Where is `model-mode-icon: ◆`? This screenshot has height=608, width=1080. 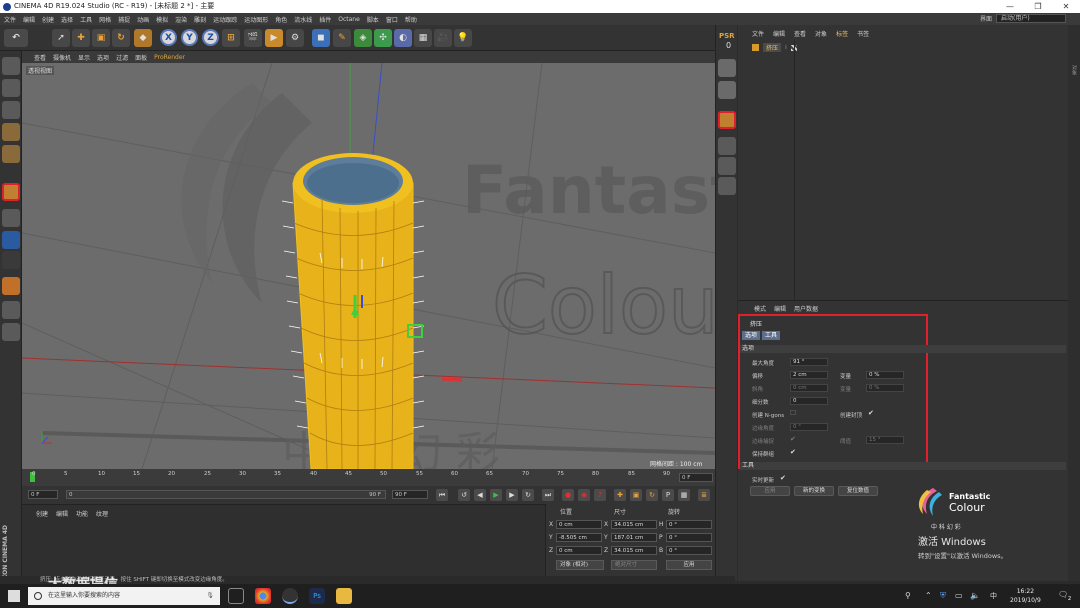
model-mode-icon: ◆ is located at coordinates (143, 38).